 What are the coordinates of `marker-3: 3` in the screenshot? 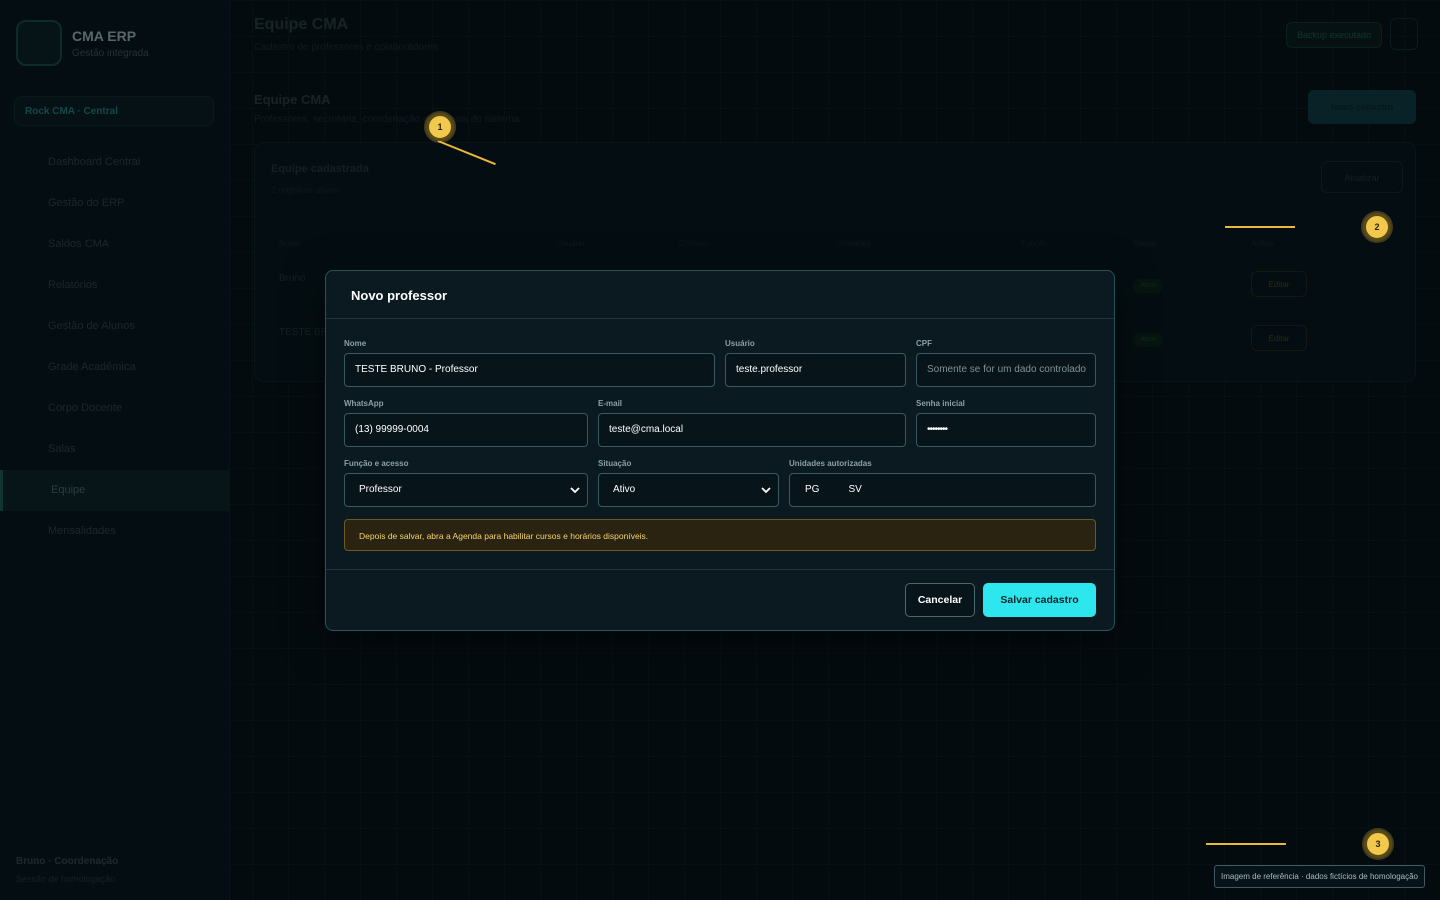 It's located at (1378, 844).